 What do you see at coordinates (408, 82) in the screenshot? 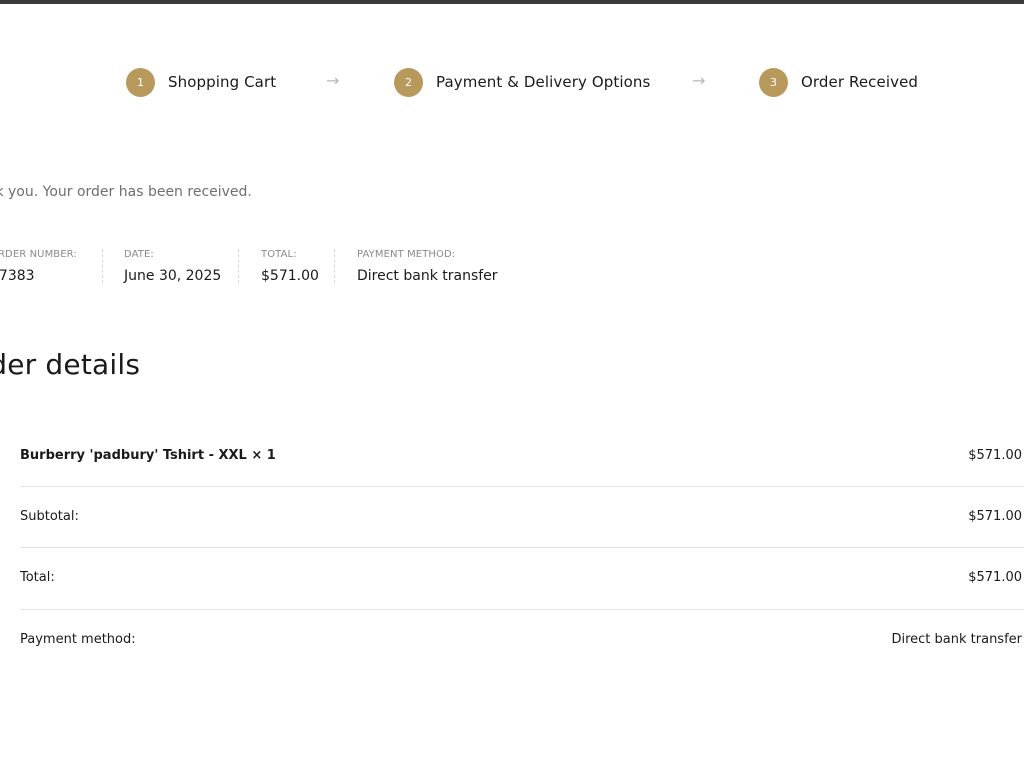
I see `step-number-badge: 2` at bounding box center [408, 82].